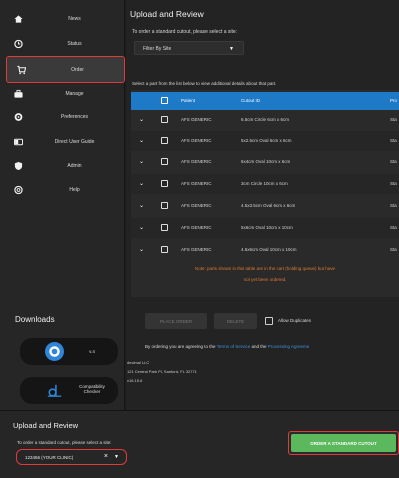 This screenshot has height=478, width=399. What do you see at coordinates (62, 44) in the screenshot?
I see `sidebar-item-status: Status` at bounding box center [62, 44].